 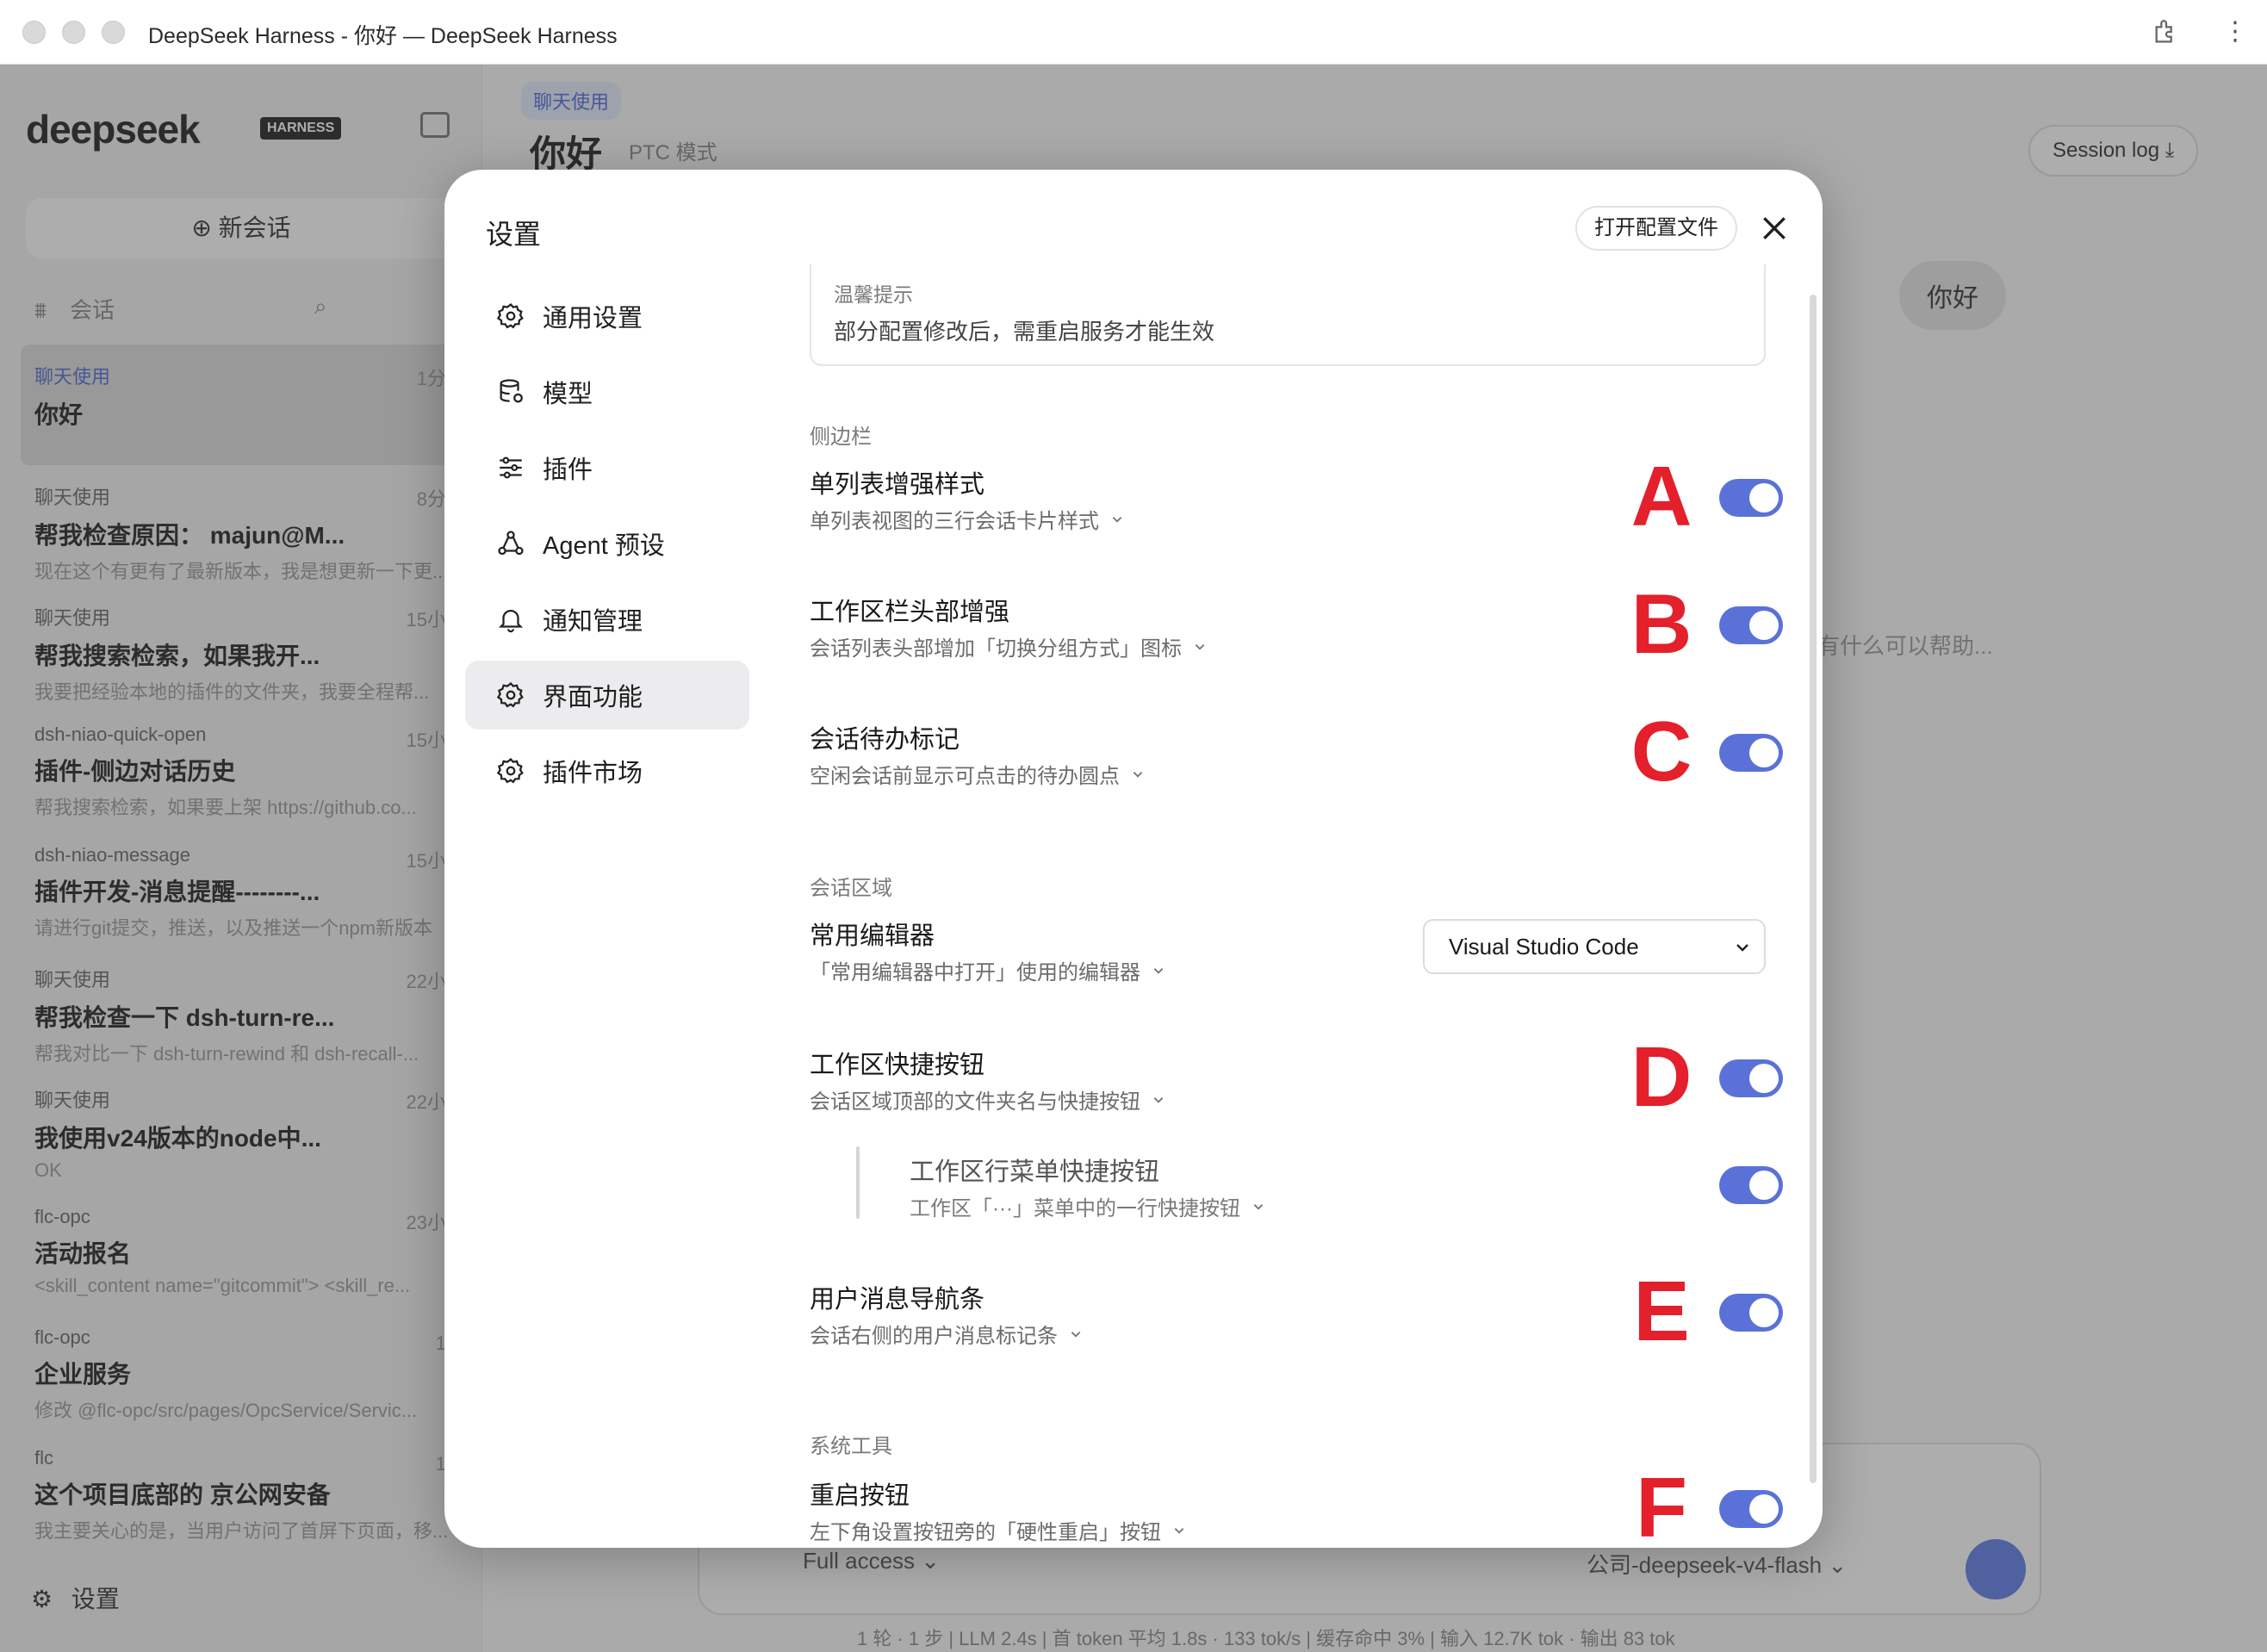 I want to click on editor-select-value: Visual Studio Code, so click(x=1544, y=947).